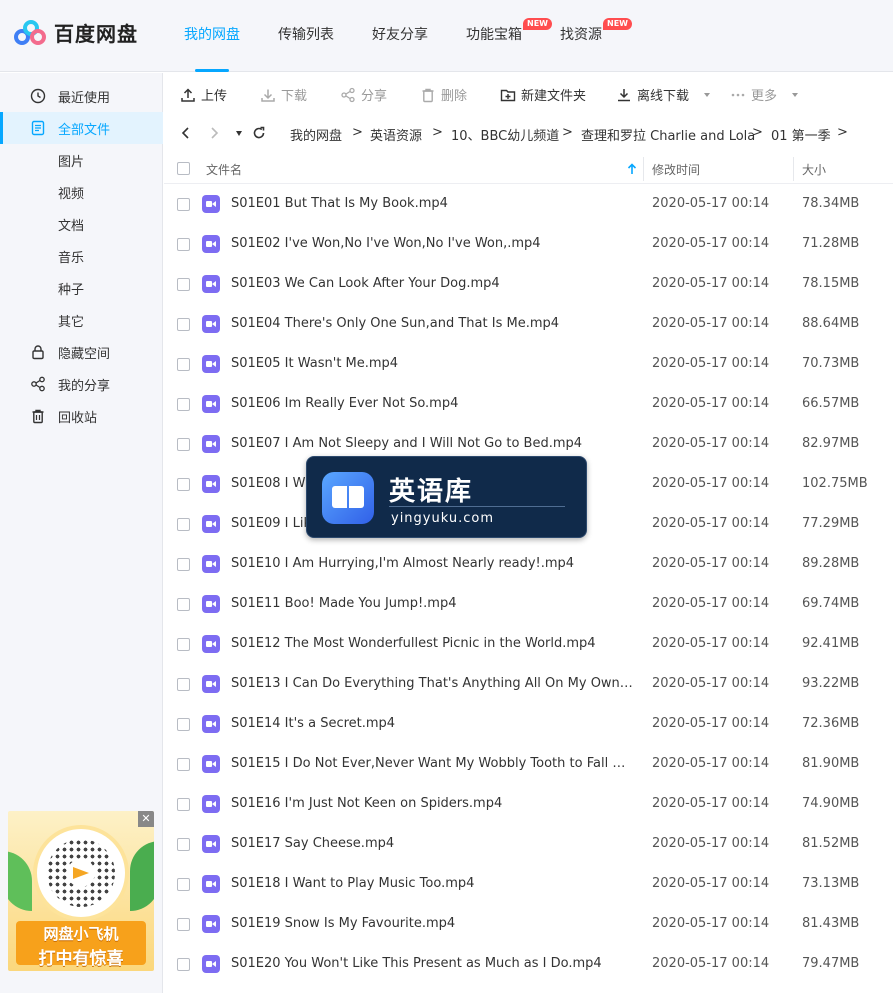 This screenshot has height=993, width=893. Describe the element at coordinates (400, 48) in the screenshot. I see `nav-friend-share: 好友分享` at that location.